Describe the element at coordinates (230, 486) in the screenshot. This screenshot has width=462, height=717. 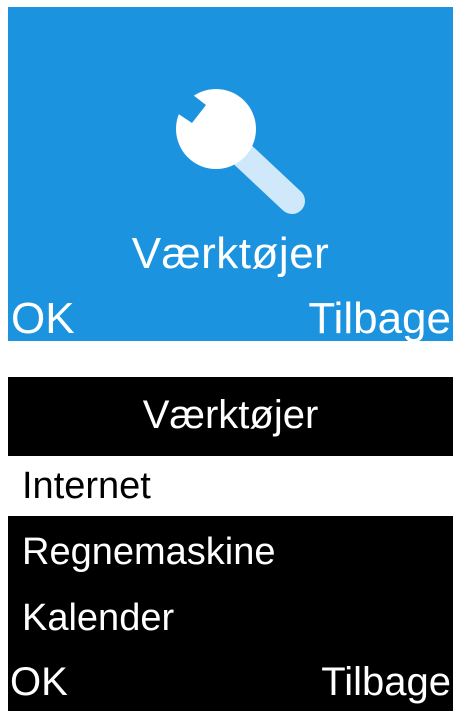
I see `menu-item-internet: Internet` at that location.